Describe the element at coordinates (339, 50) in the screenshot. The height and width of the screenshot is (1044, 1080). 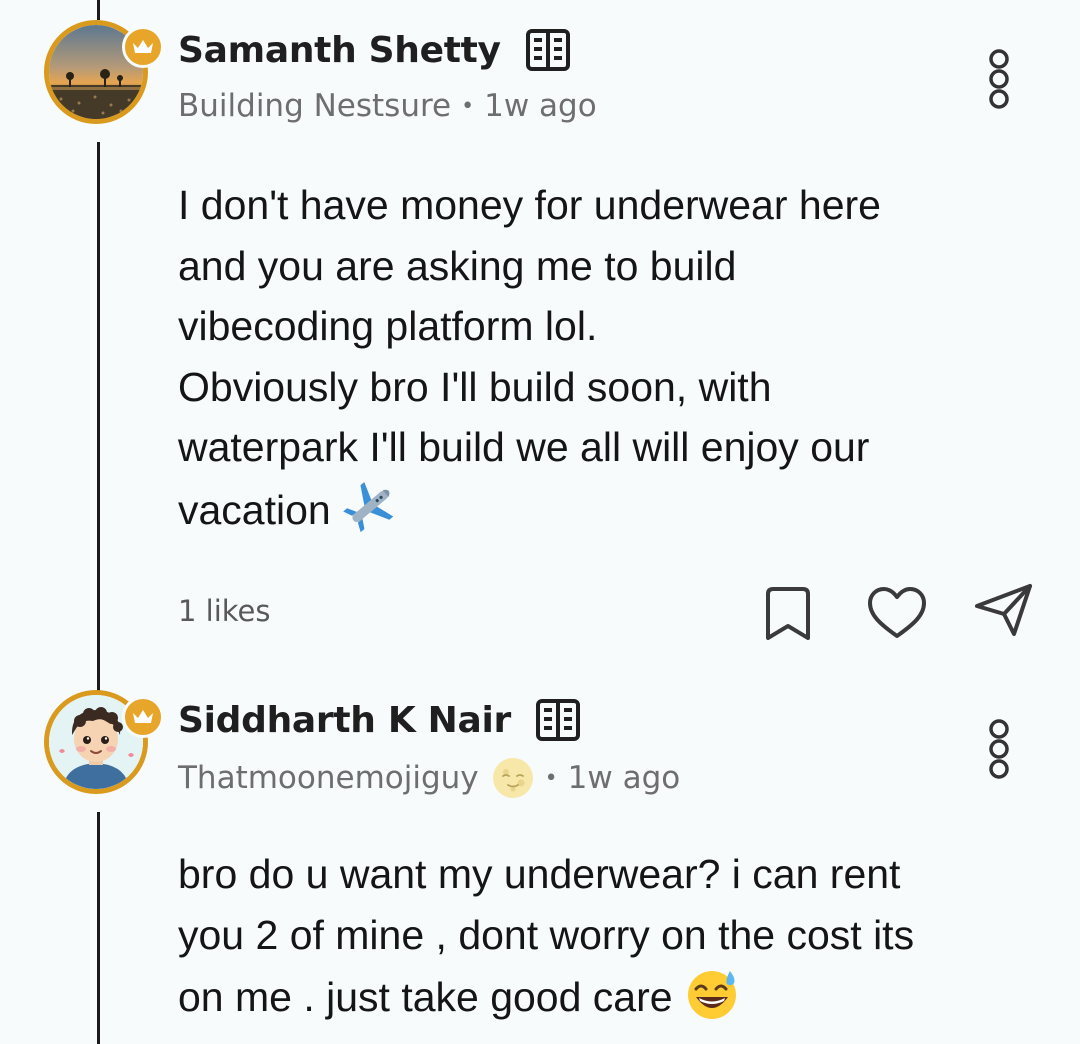
I see `author-name: Samanth Shetty` at that location.